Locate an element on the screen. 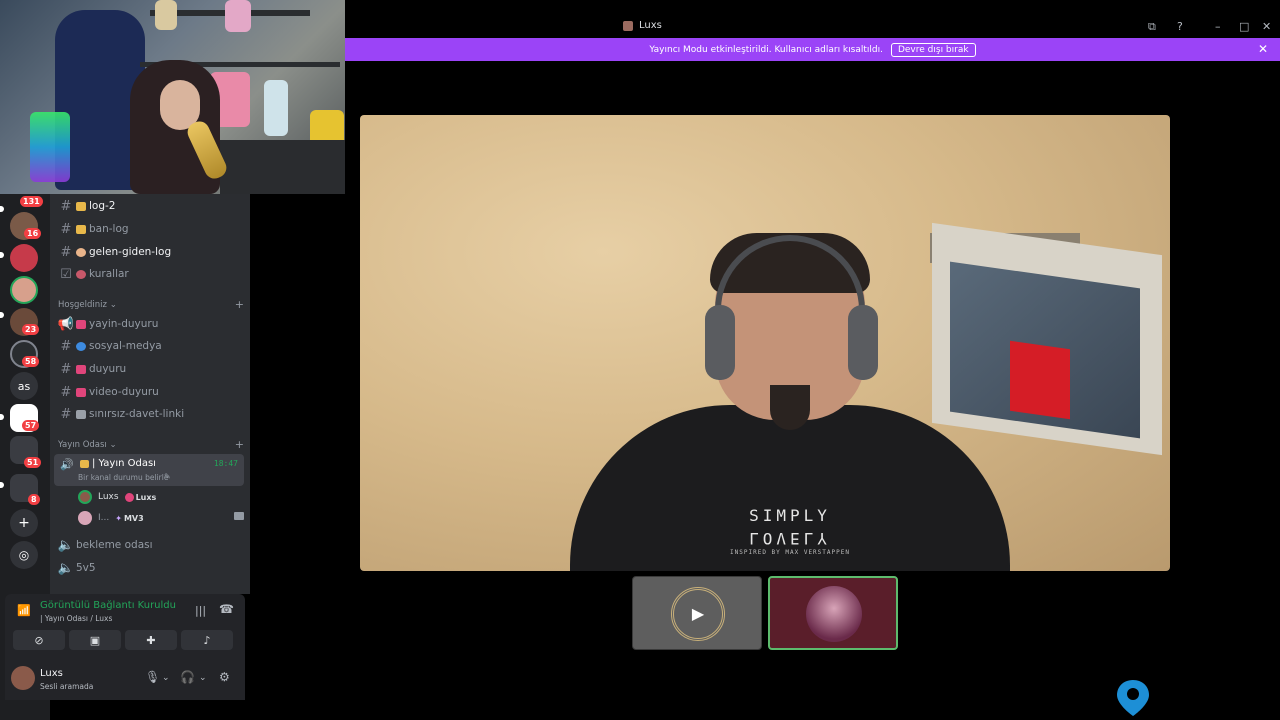 Image resolution: width=1280 pixels, height=720 pixels. category-label: Hoşgeldiniz is located at coordinates (82, 304).